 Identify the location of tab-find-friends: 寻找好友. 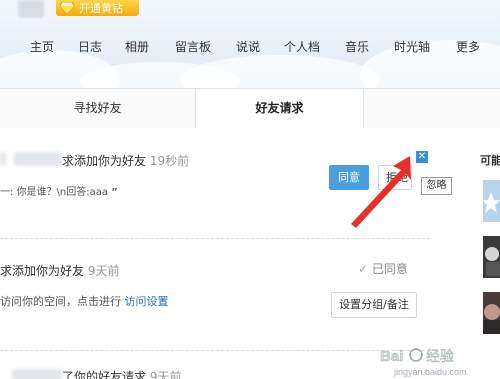
(98, 108).